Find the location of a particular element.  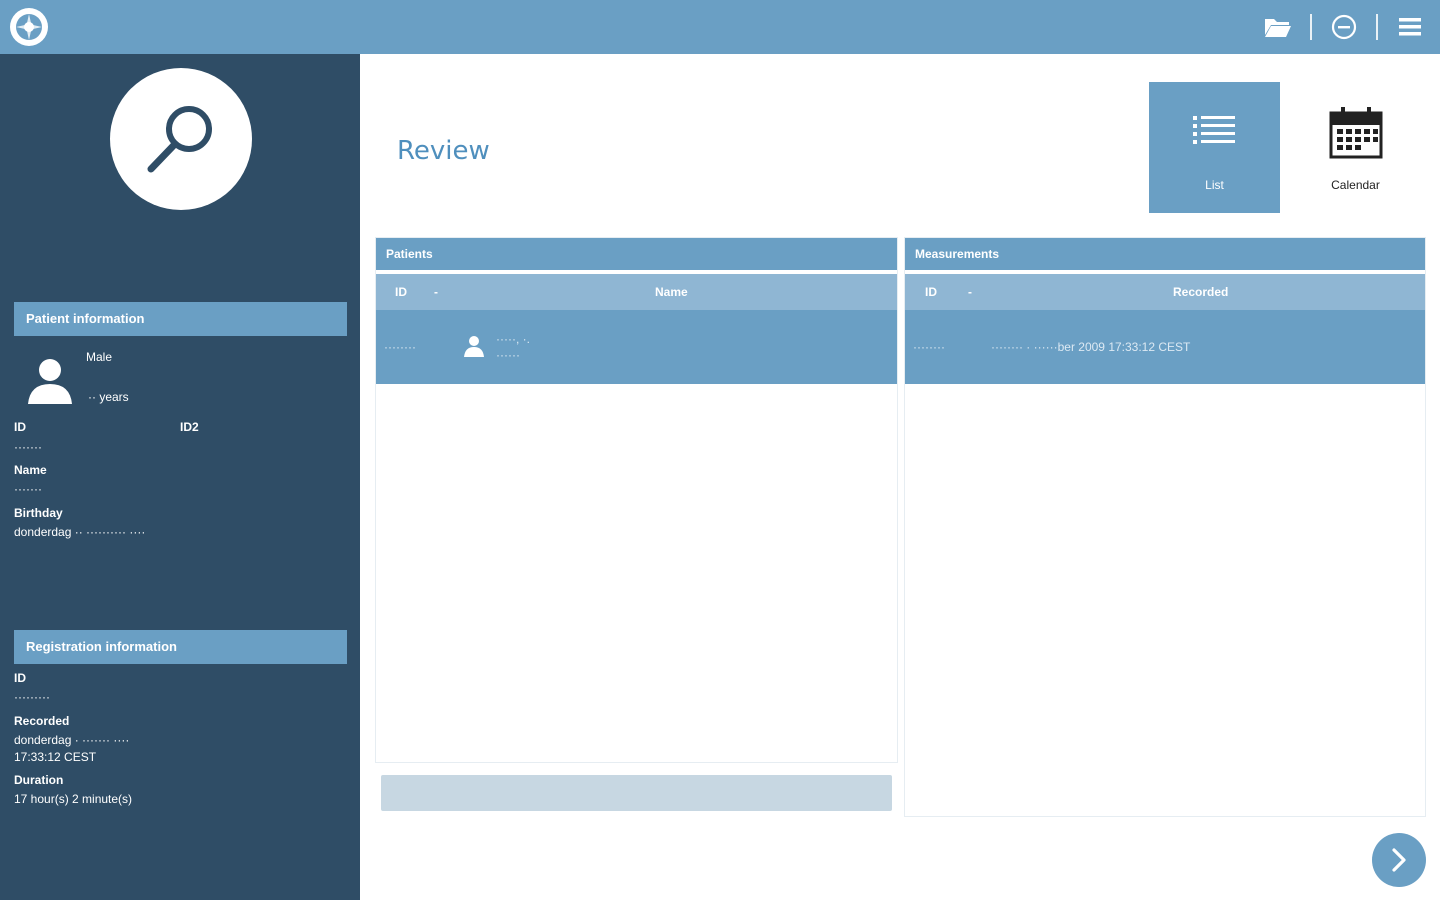

registration-duration-value: 17 hour(s) 2 minute(s) is located at coordinates (73, 799).